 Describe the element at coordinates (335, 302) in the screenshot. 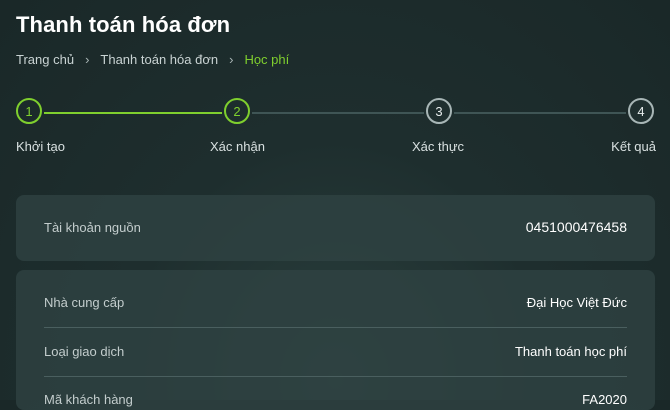

I see `detail-row-provider: Nhà cung cấp Đại Học Việt Đức` at that location.